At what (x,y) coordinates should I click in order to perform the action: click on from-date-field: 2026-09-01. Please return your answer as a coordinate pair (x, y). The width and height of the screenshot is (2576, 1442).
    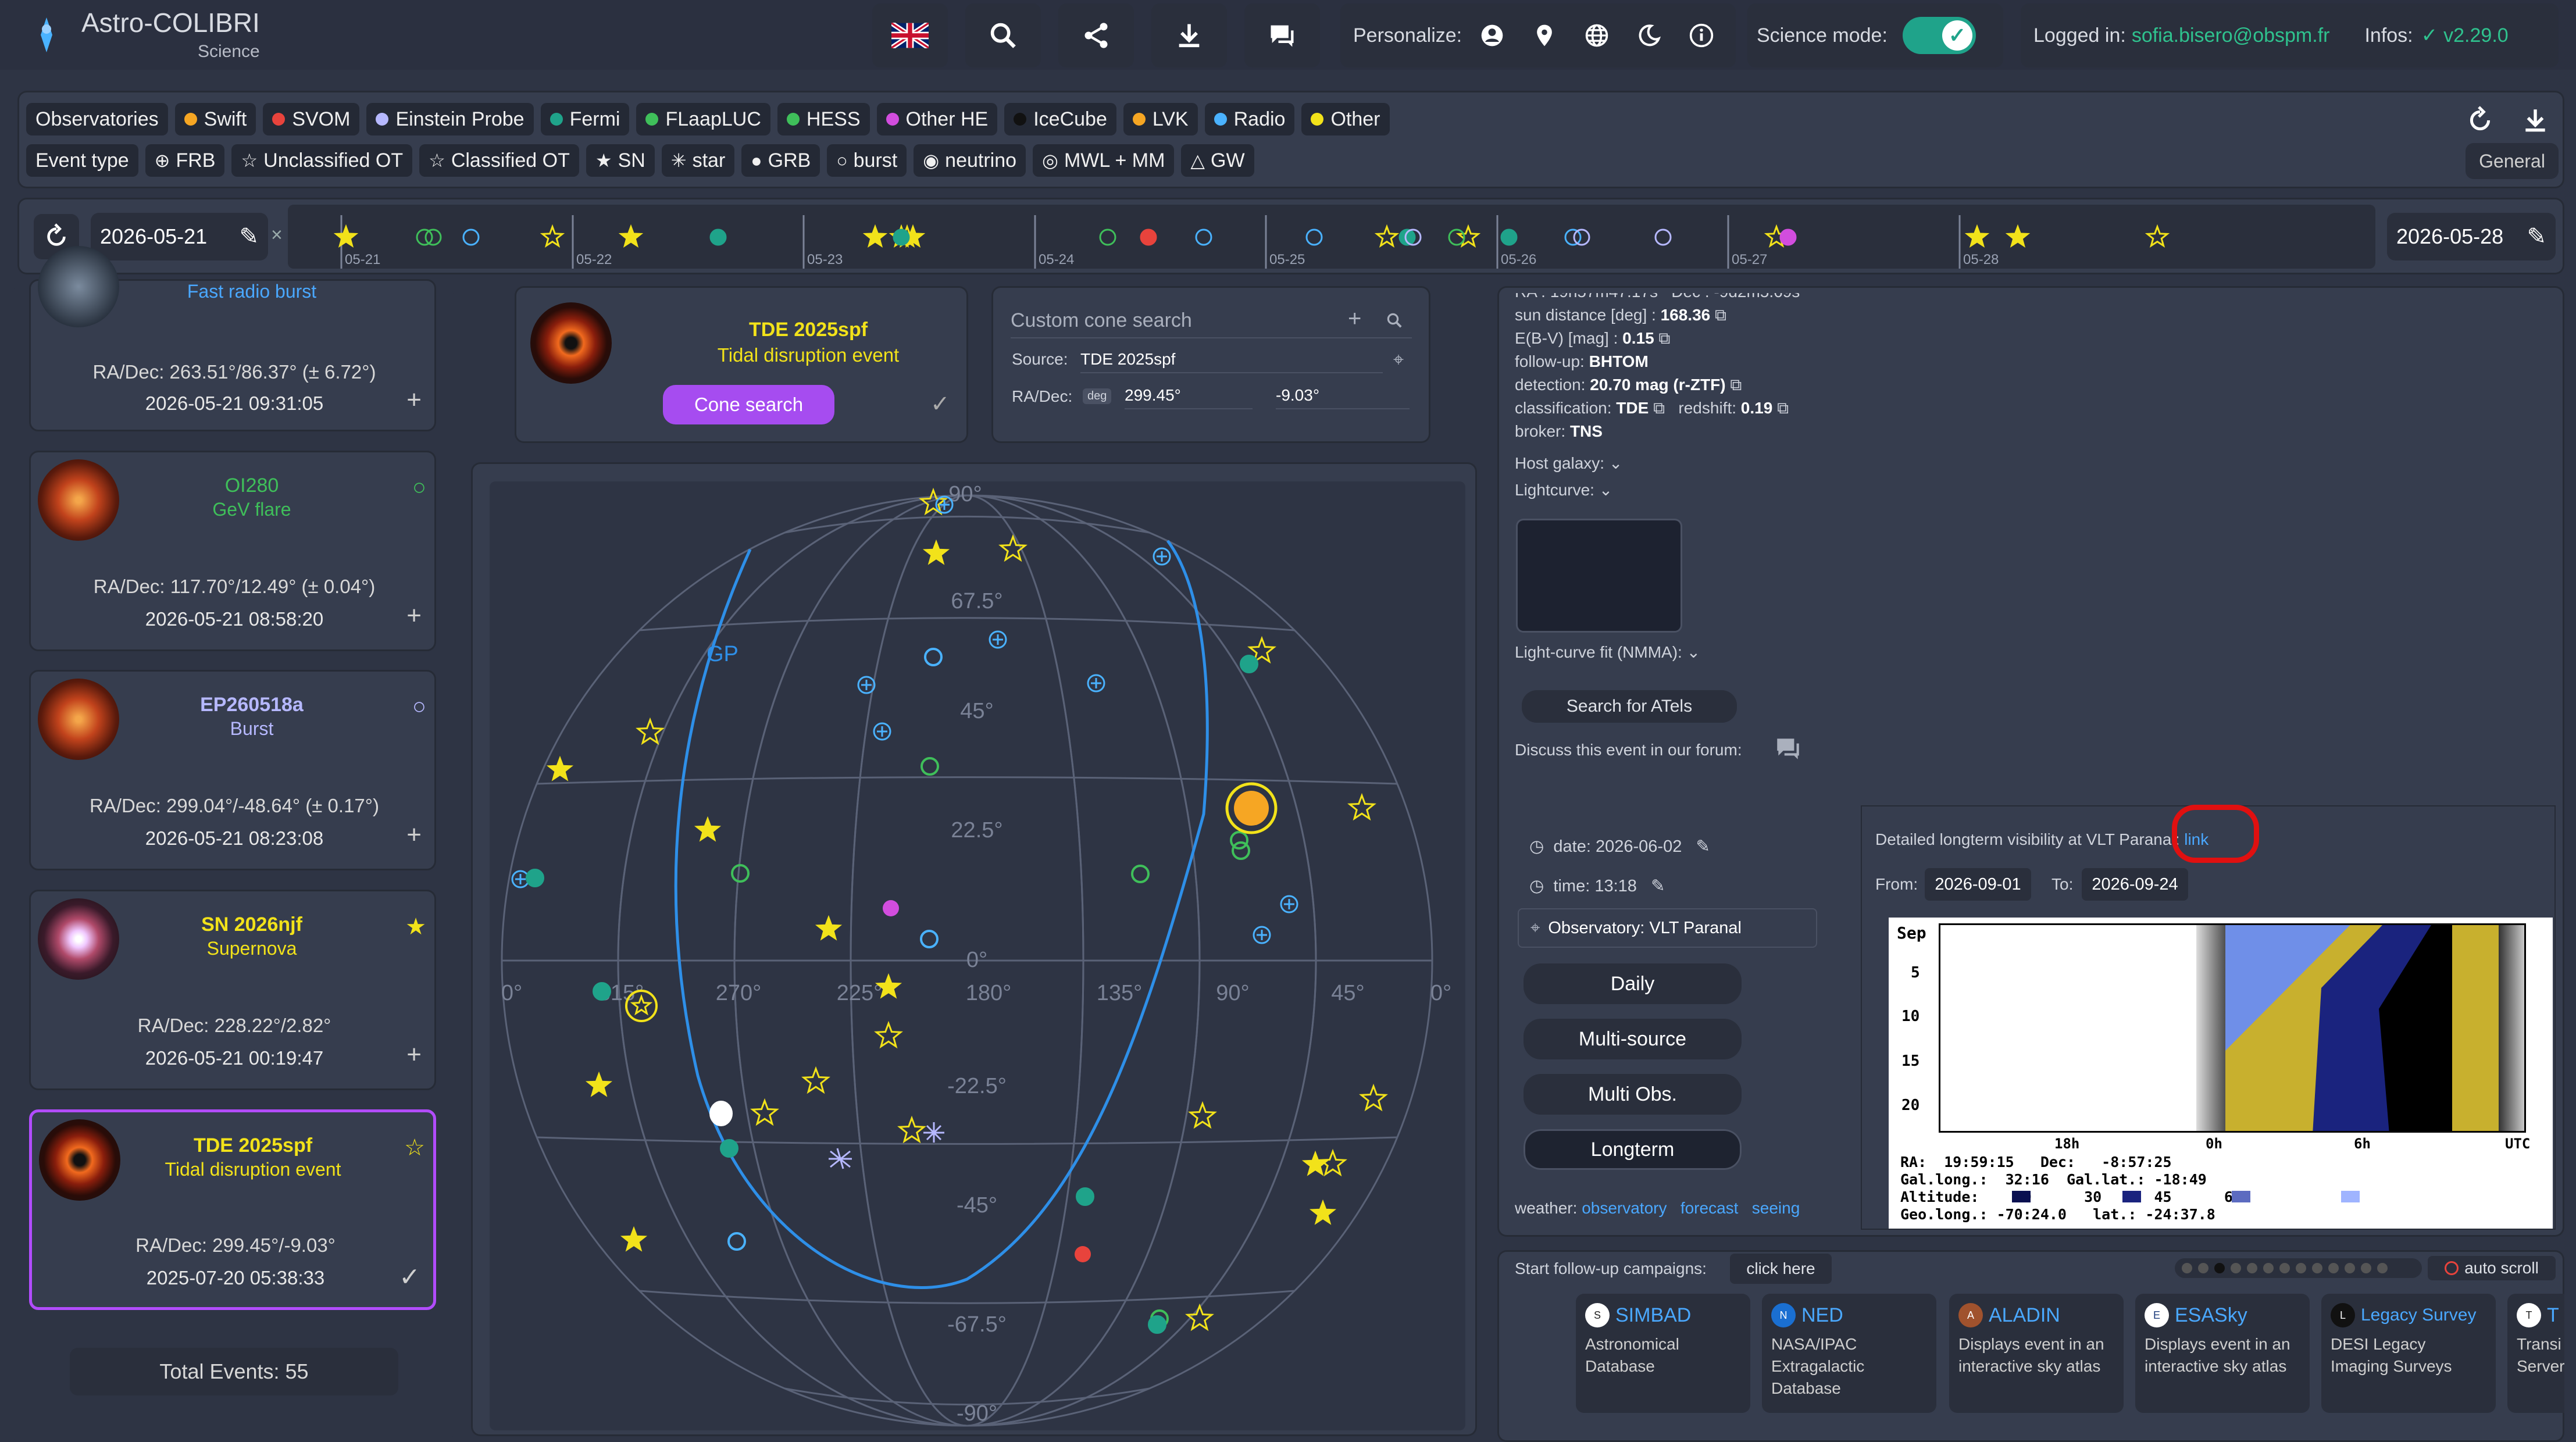
    Looking at the image, I should click on (1978, 884).